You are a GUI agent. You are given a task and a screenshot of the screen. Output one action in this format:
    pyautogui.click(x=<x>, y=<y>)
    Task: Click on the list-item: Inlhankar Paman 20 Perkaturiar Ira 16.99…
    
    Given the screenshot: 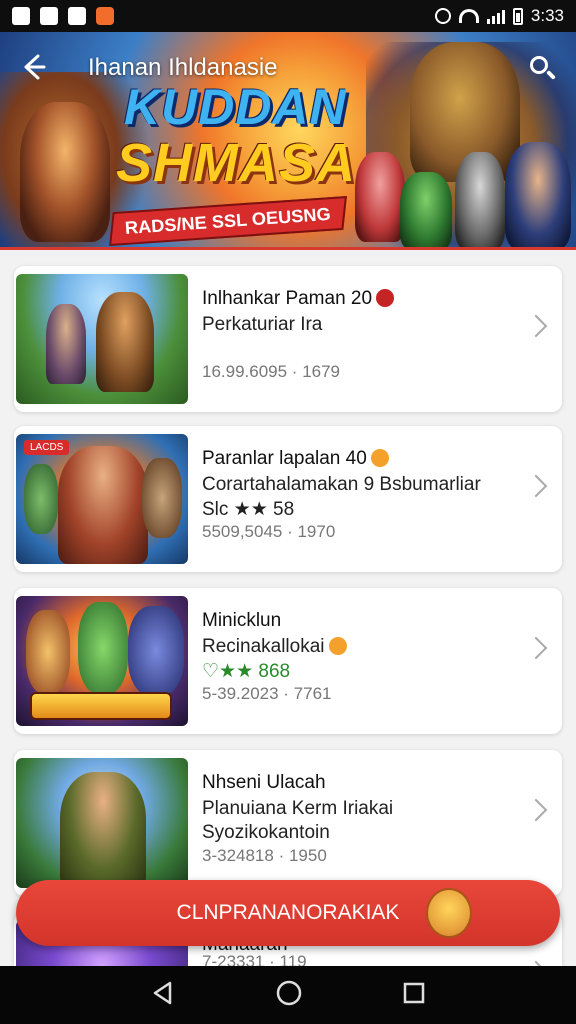 What is the action you would take?
    pyautogui.click(x=288, y=339)
    